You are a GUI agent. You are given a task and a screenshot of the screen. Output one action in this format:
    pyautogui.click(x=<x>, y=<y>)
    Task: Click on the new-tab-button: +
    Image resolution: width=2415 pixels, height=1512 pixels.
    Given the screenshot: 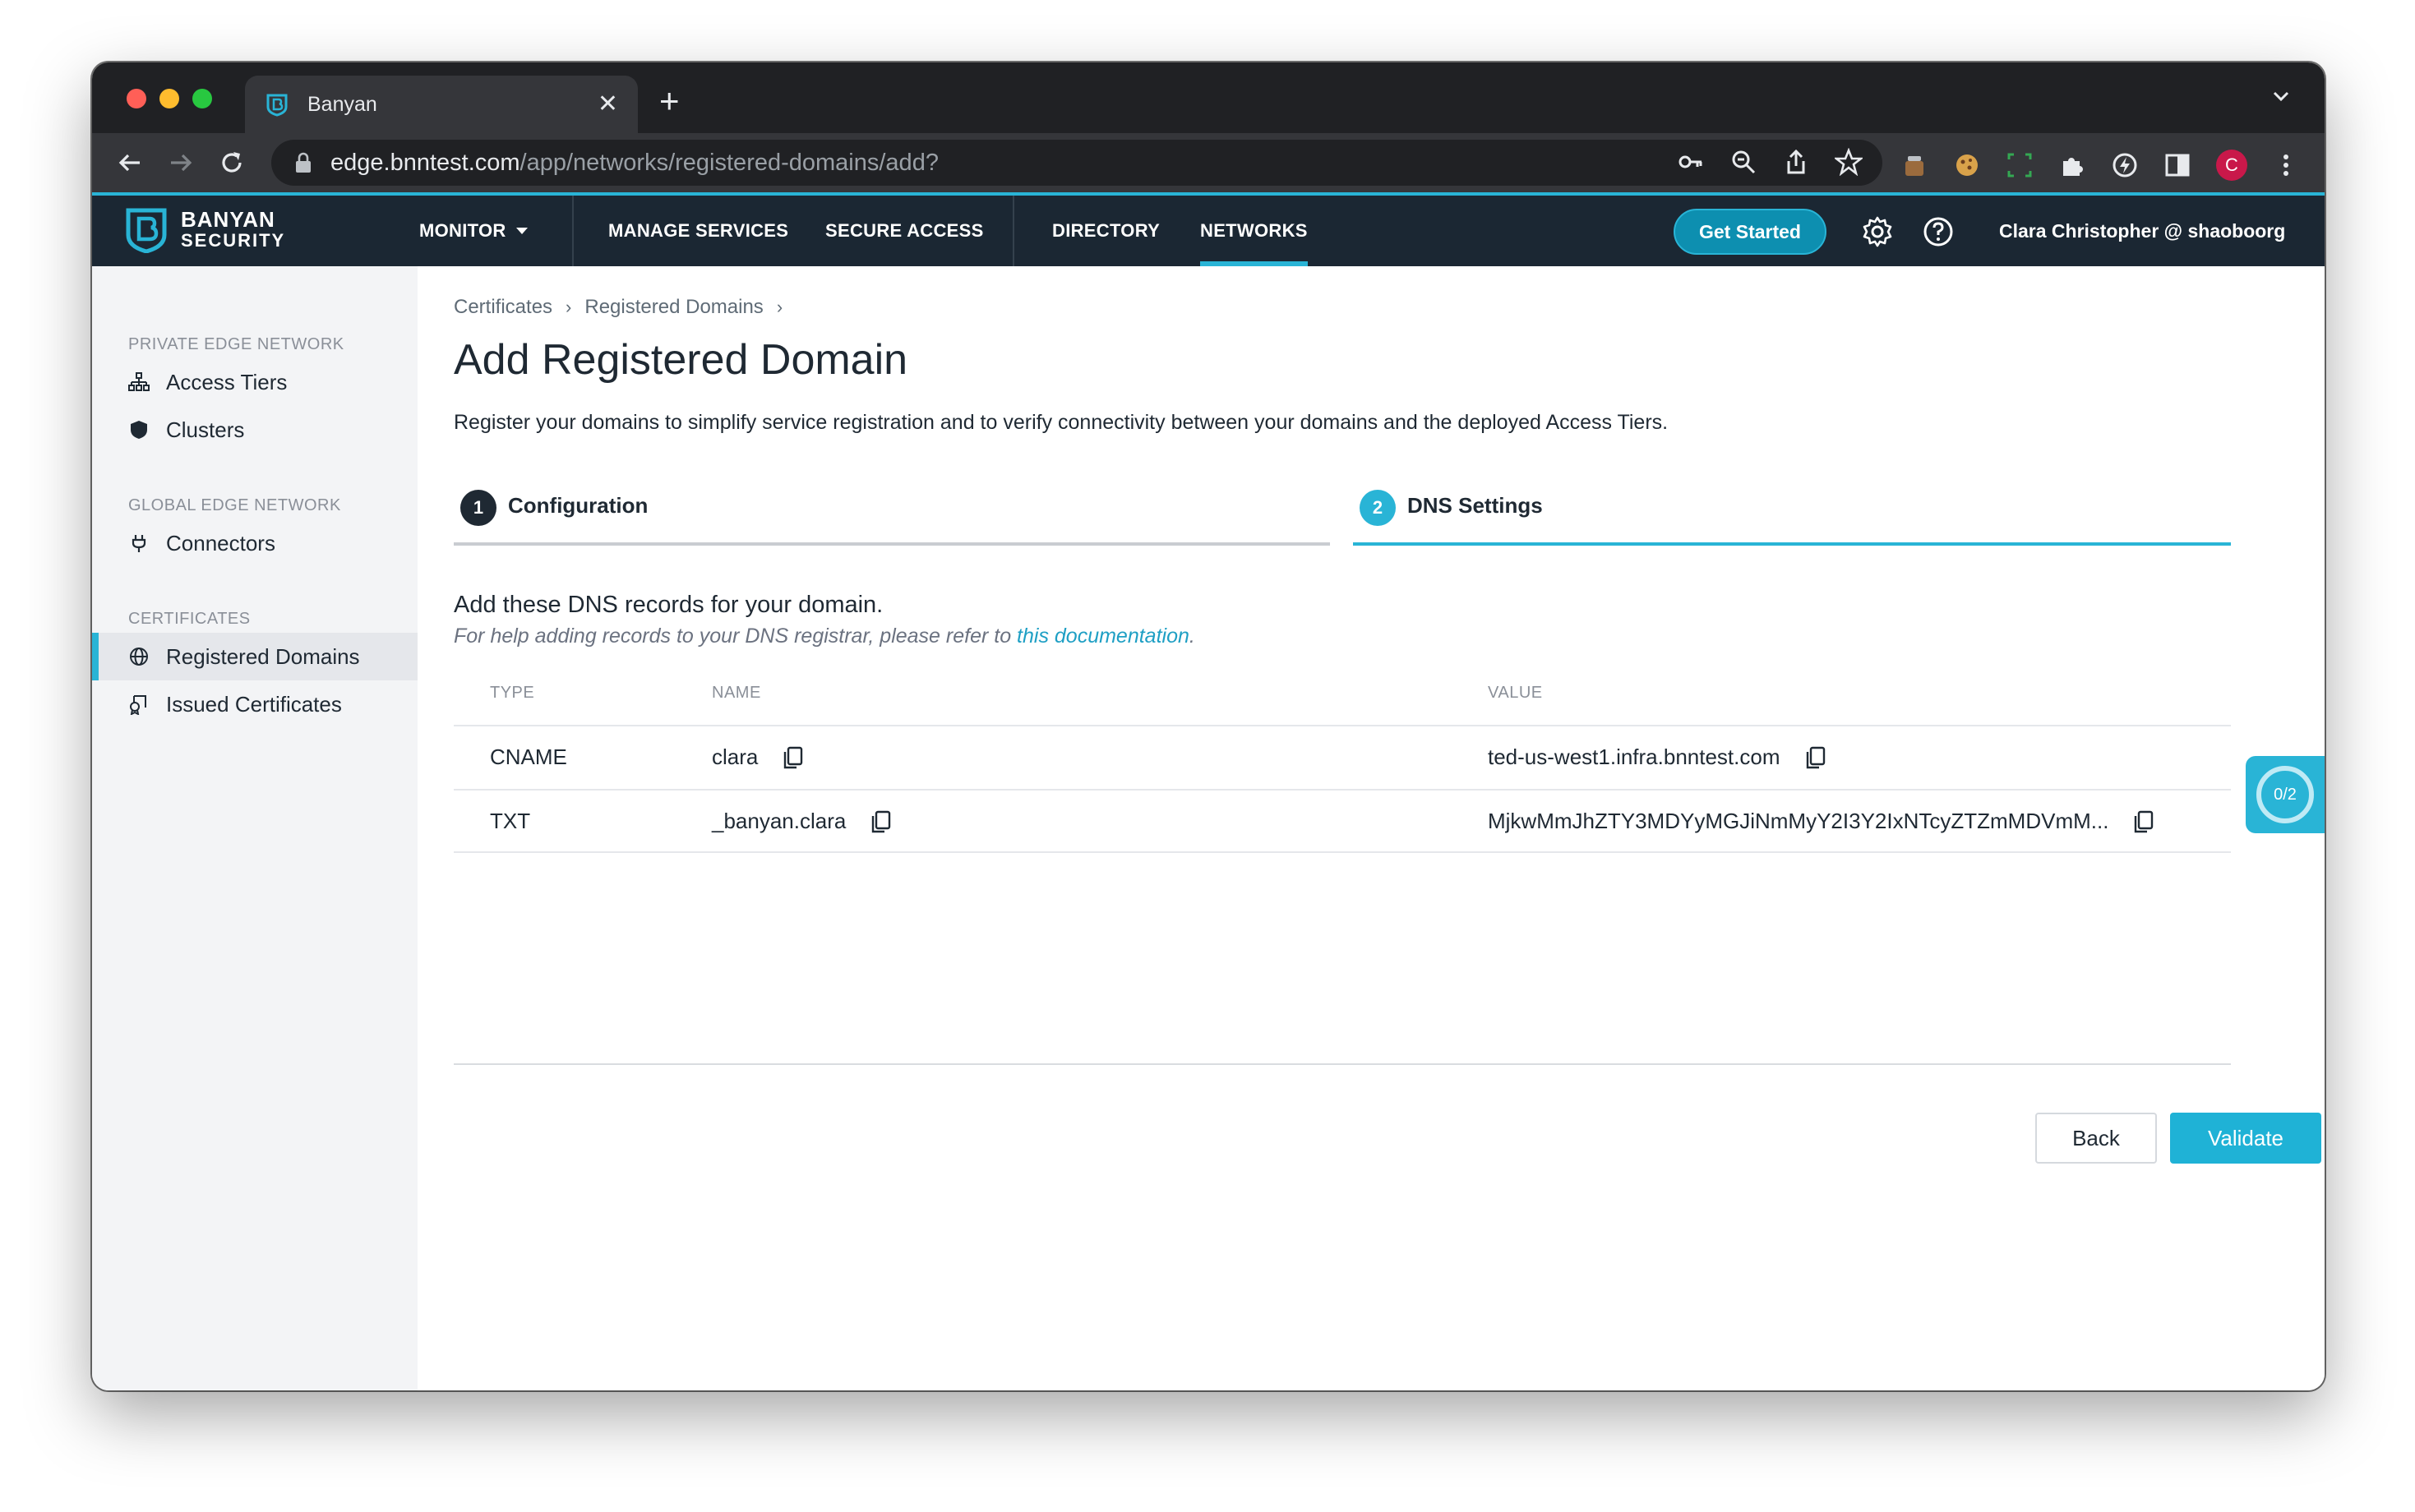 What is the action you would take?
    pyautogui.click(x=669, y=101)
    